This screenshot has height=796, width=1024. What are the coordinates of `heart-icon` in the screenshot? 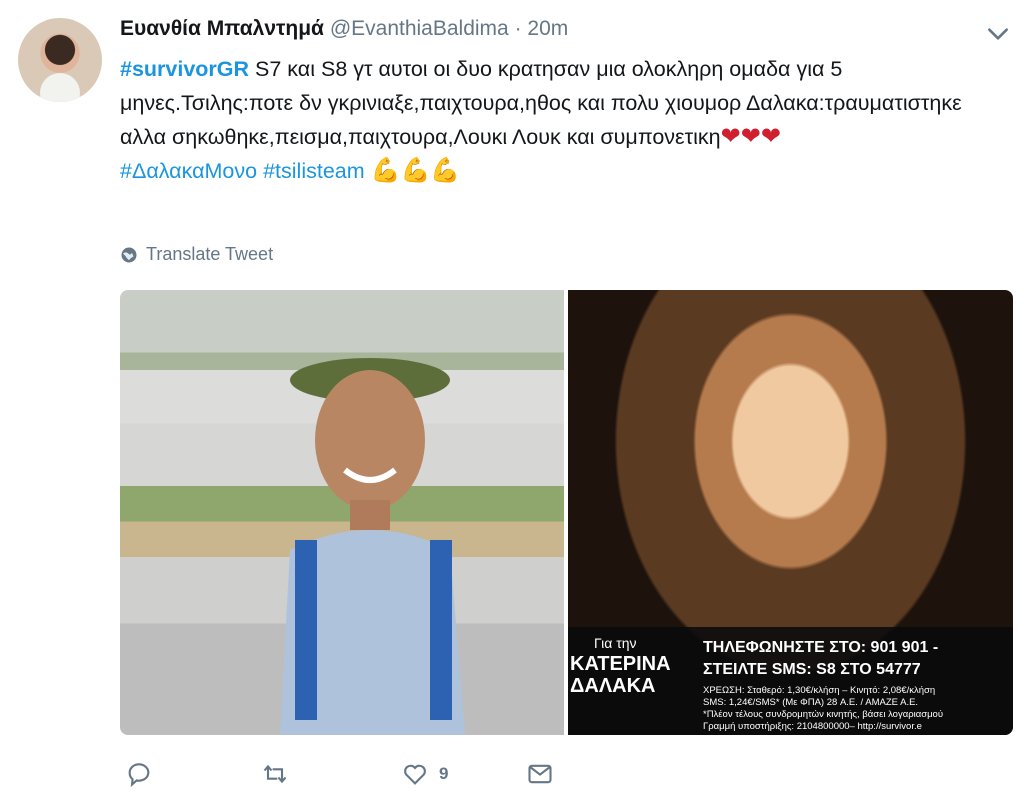 It's located at (415, 774).